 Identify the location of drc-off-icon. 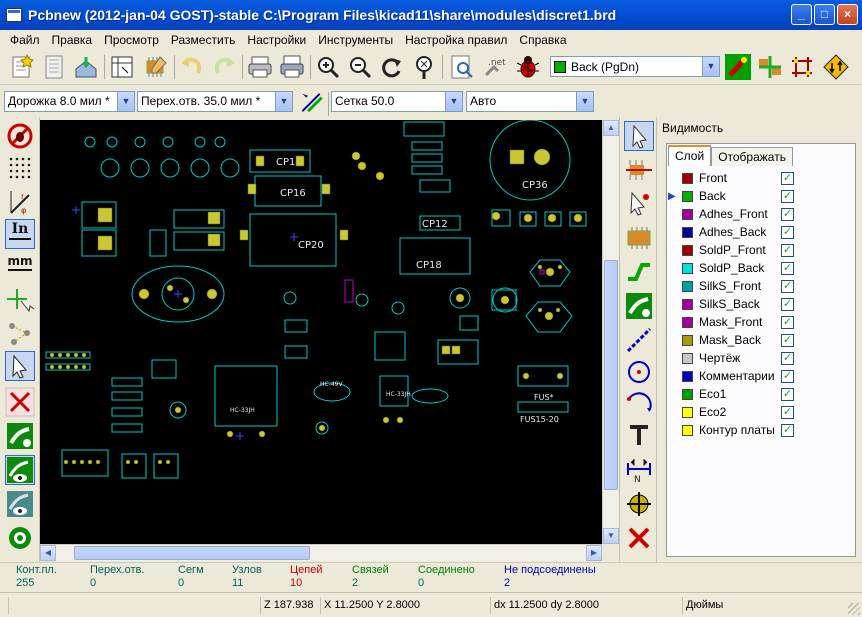
(20, 136).